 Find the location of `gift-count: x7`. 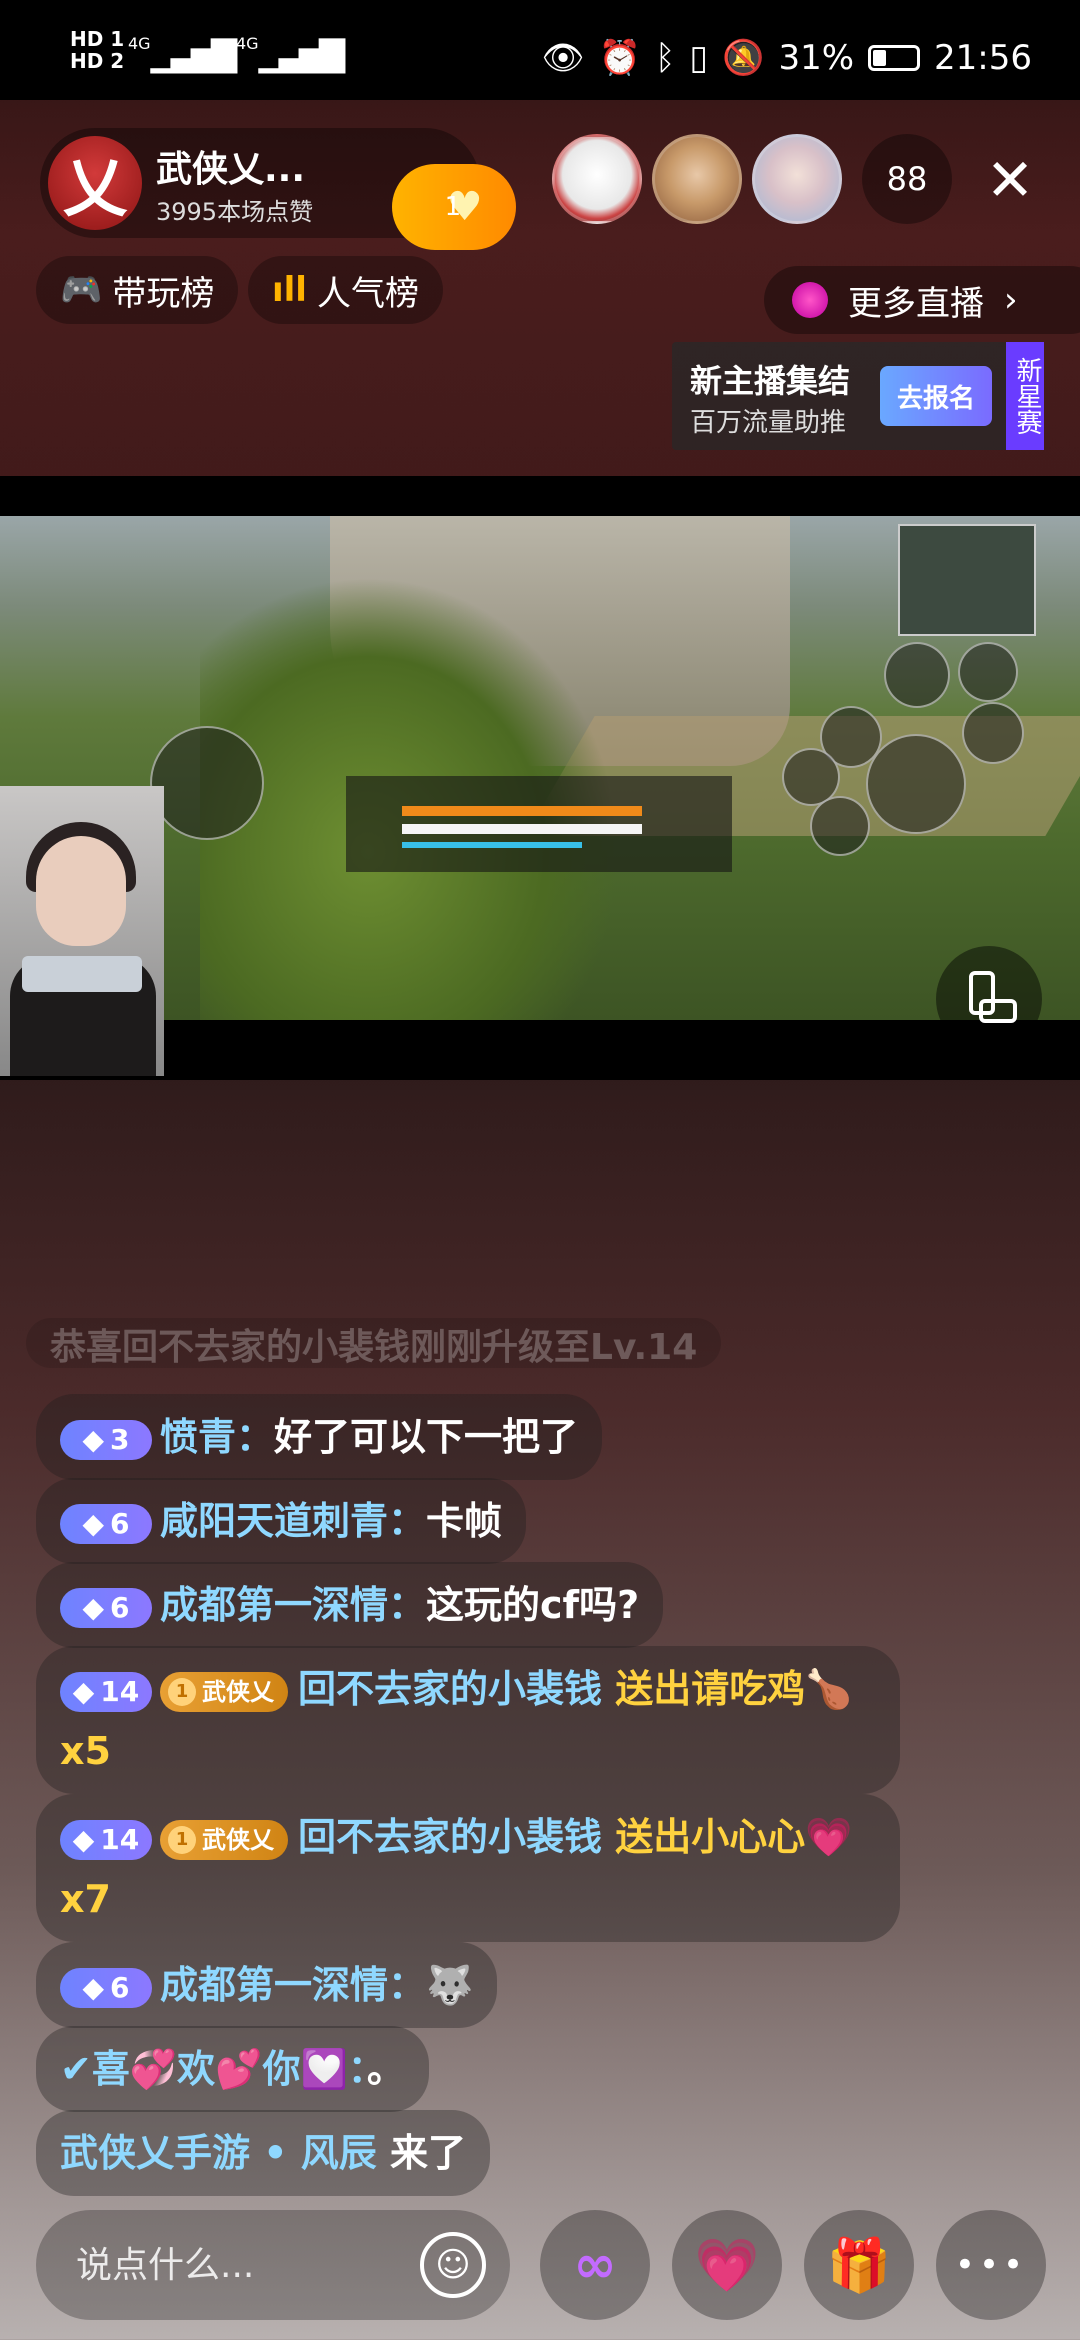

gift-count: x7 is located at coordinates (85, 1899).